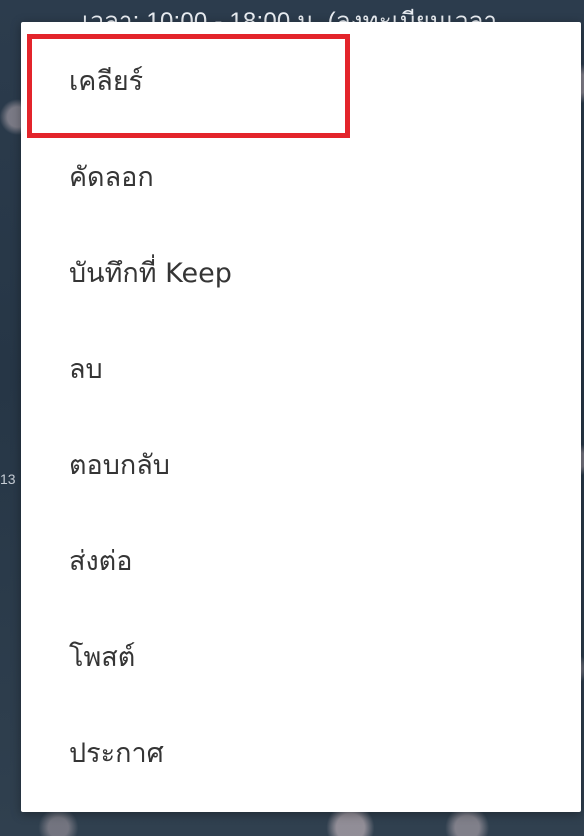 The height and width of the screenshot is (836, 584). Describe the element at coordinates (301, 80) in the screenshot. I see `menu-item-clear: เคลียร์` at that location.